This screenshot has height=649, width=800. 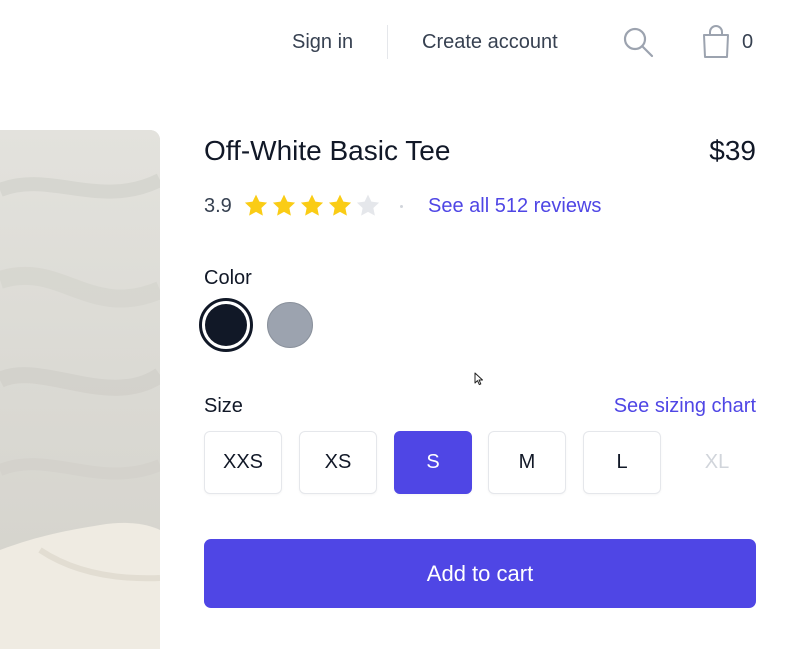 I want to click on nav-divider, so click(x=387, y=42).